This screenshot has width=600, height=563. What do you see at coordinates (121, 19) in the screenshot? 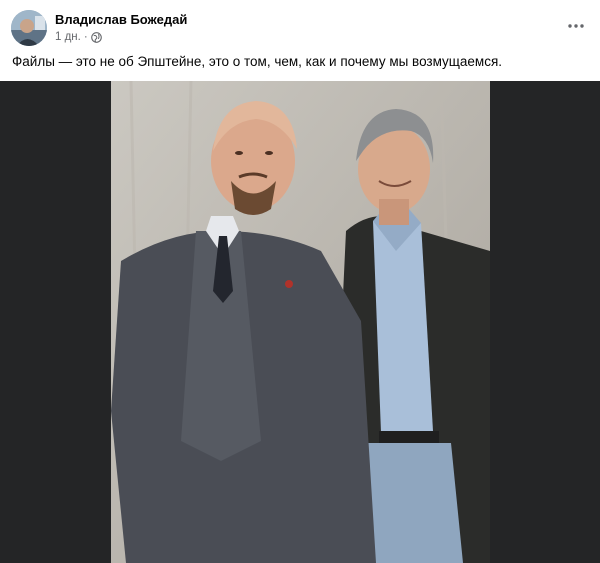
I see `author-name: Владислав Божедай` at bounding box center [121, 19].